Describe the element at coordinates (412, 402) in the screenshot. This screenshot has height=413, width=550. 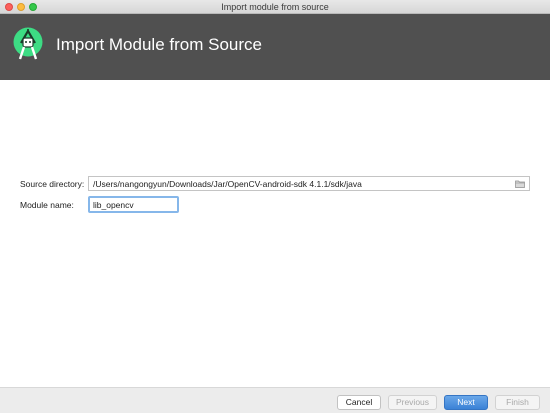
I see `previous-button: Previous` at that location.